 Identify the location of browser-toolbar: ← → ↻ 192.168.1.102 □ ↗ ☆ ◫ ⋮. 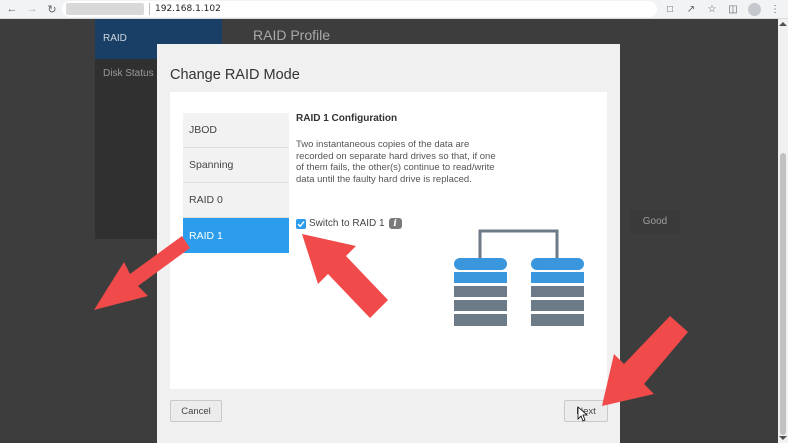
(394, 9).